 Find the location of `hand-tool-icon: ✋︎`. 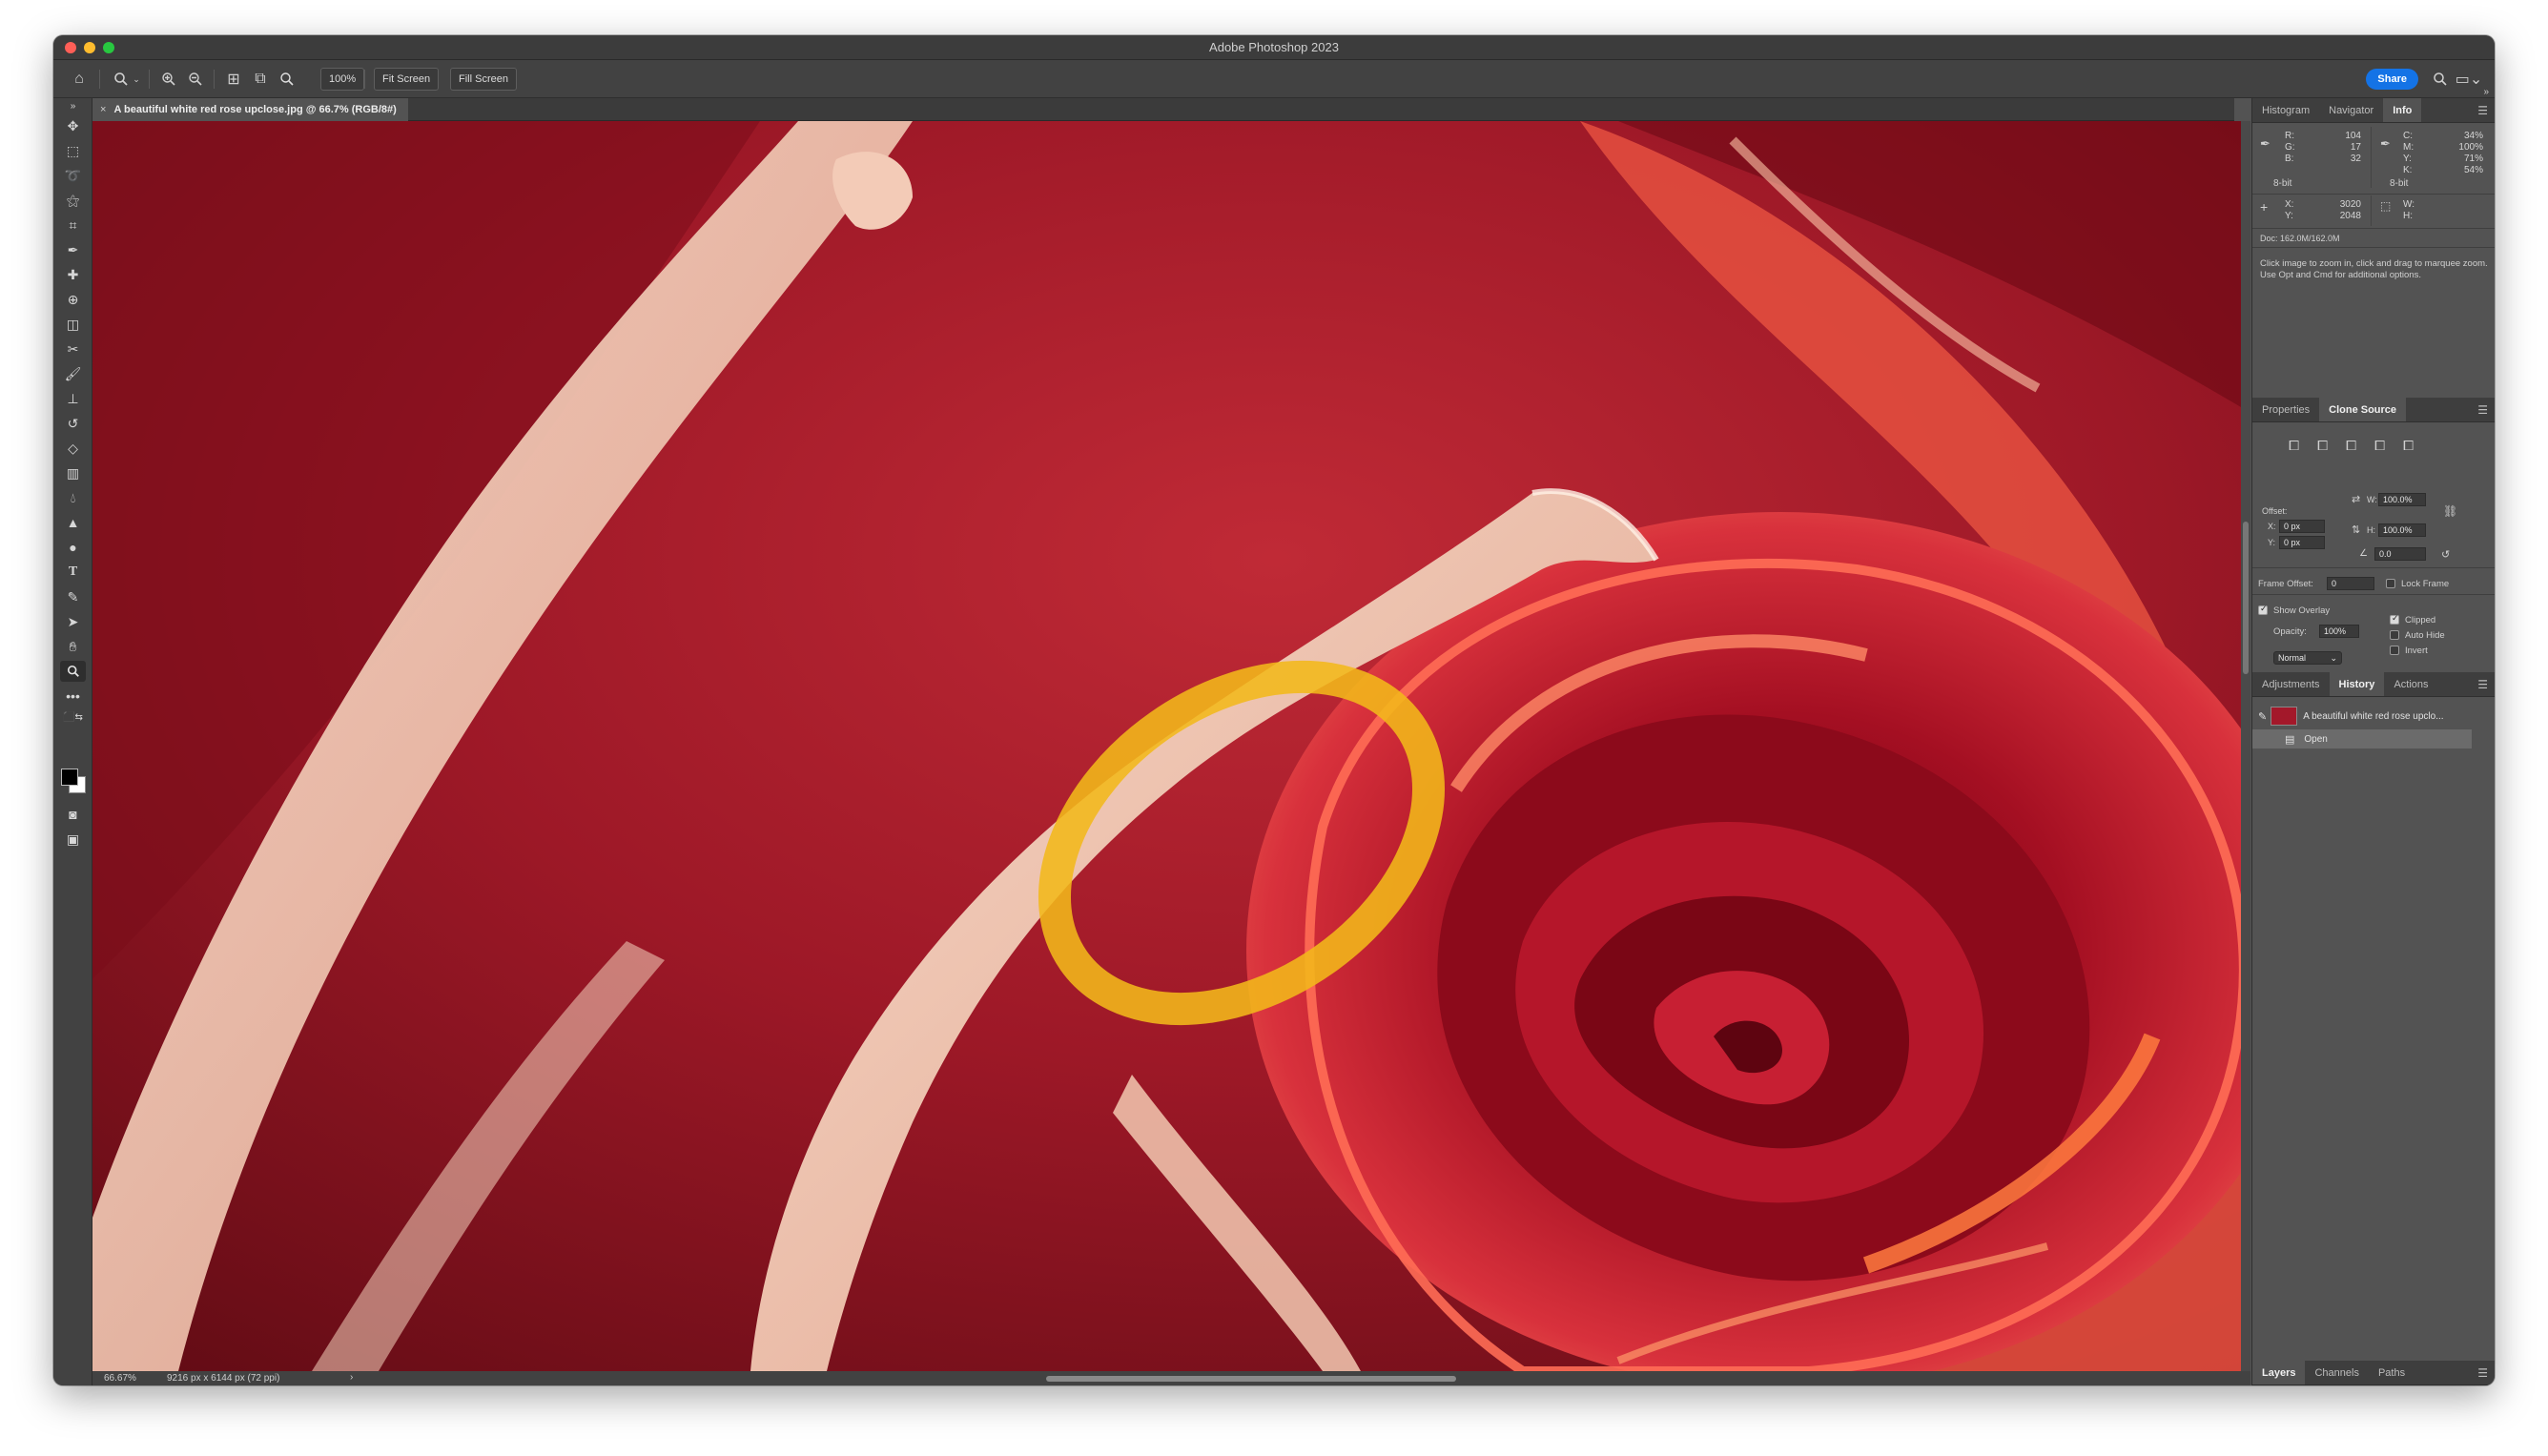

hand-tool-icon: ✋︎ is located at coordinates (73, 647).